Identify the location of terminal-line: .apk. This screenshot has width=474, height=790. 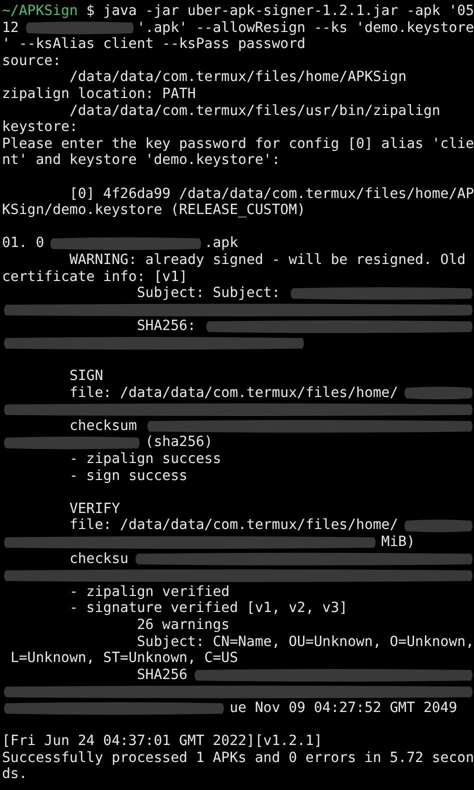
(221, 243).